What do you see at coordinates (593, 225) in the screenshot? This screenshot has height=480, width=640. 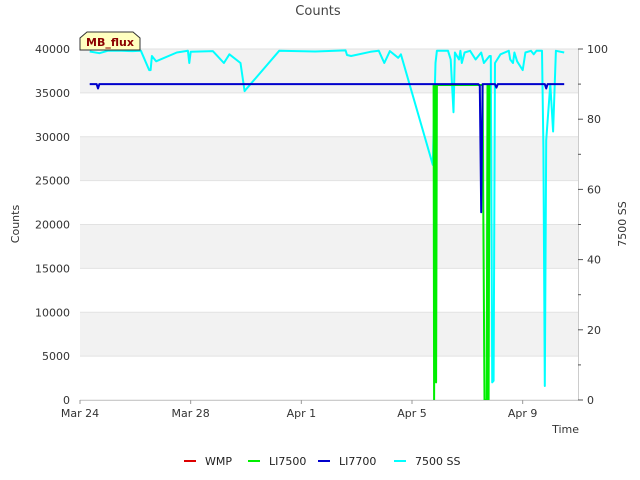 I see `y2-axis-ticks: 0 20 40 60 80 100` at bounding box center [593, 225].